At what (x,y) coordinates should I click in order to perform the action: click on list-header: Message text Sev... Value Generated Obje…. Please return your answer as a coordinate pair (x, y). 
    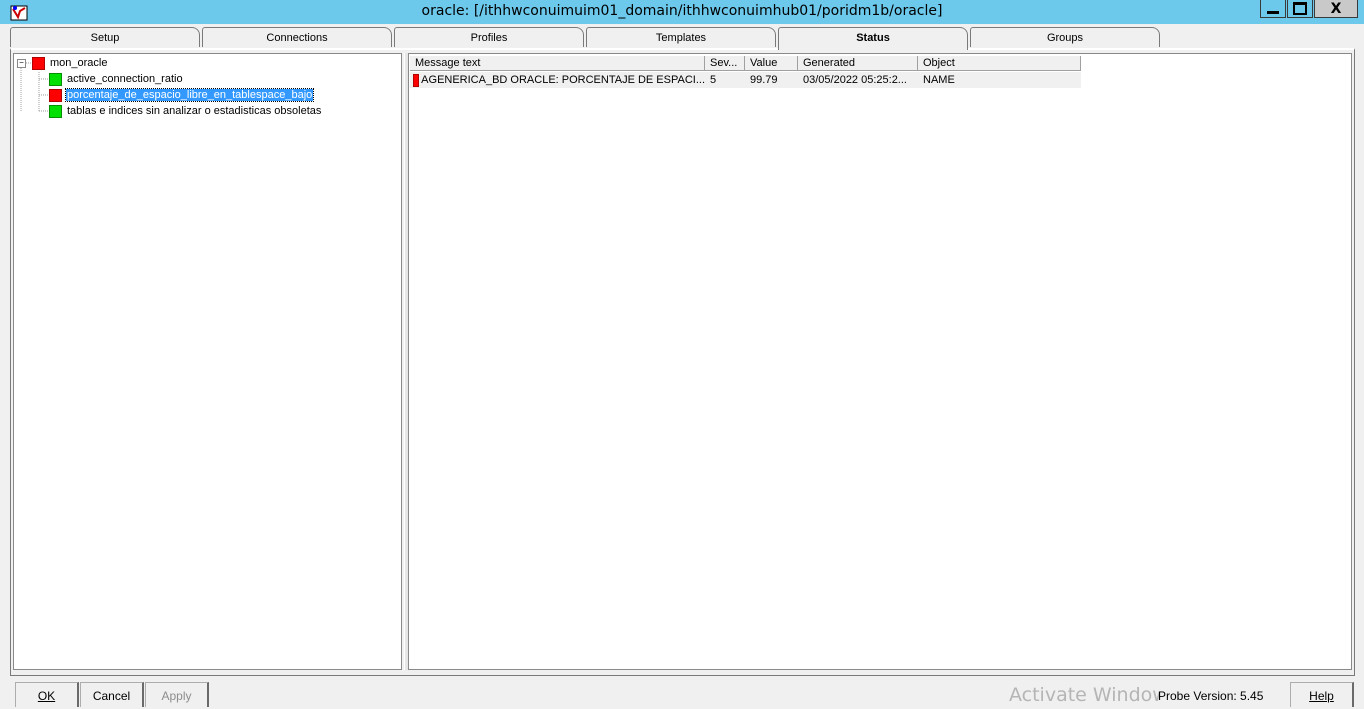
    Looking at the image, I should click on (745, 63).